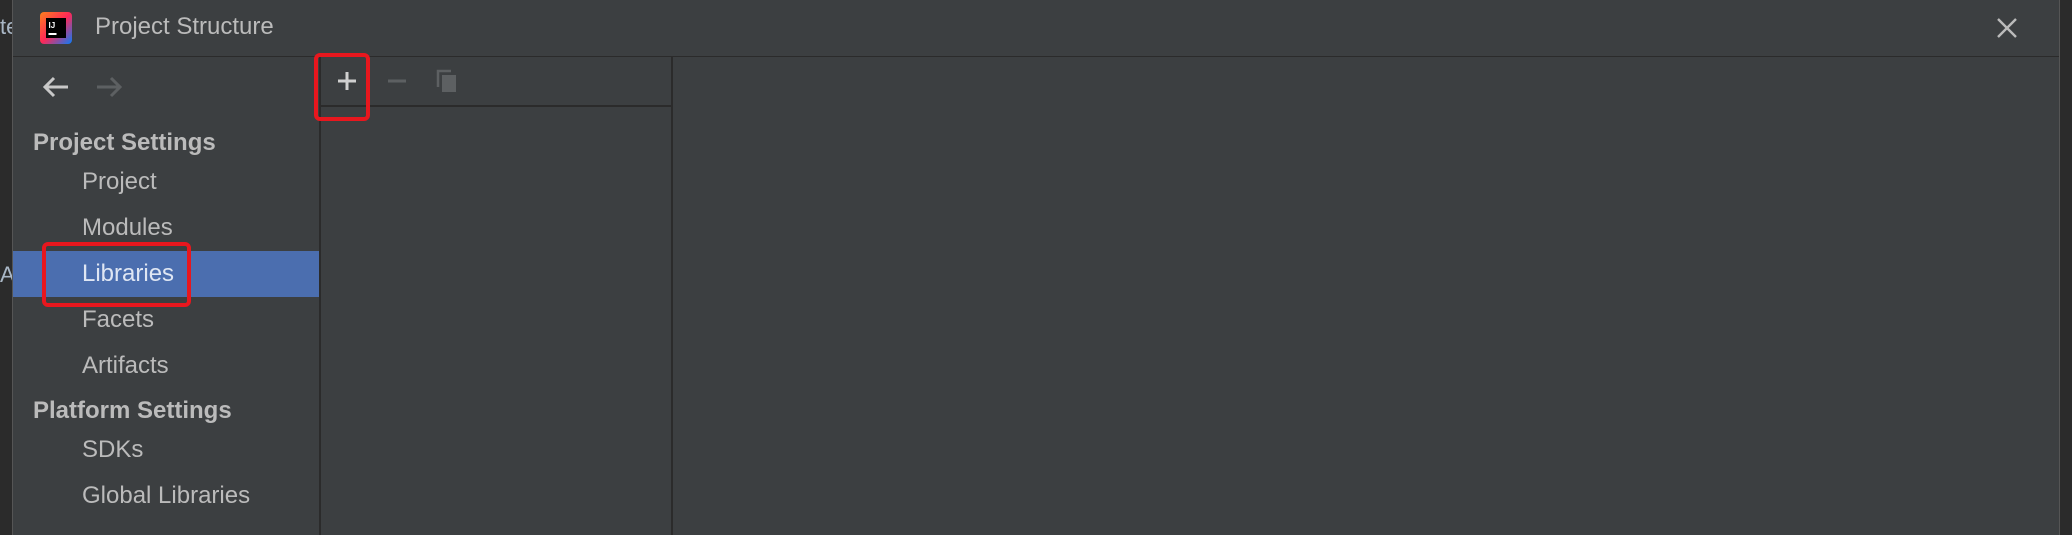 This screenshot has height=535, width=2072. What do you see at coordinates (52, 25) in the screenshot?
I see `svg-text: IJ` at bounding box center [52, 25].